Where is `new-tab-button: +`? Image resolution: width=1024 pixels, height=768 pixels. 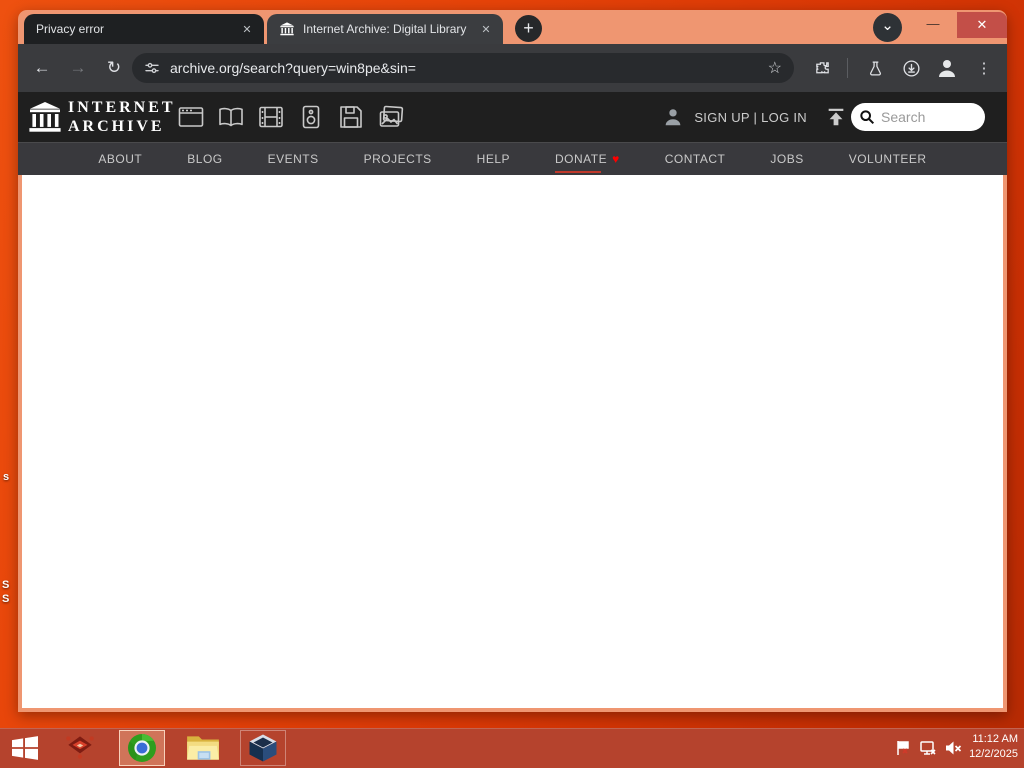 new-tab-button: + is located at coordinates (528, 28).